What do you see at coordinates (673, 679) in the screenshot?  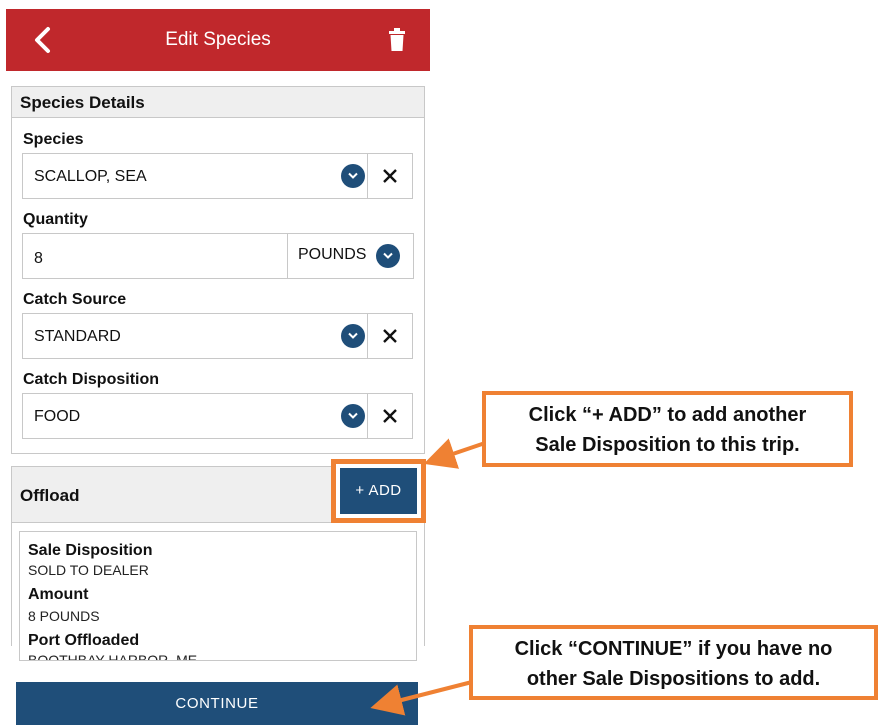 I see `continue-callout-line2: other Sale Dispositions to add.` at bounding box center [673, 679].